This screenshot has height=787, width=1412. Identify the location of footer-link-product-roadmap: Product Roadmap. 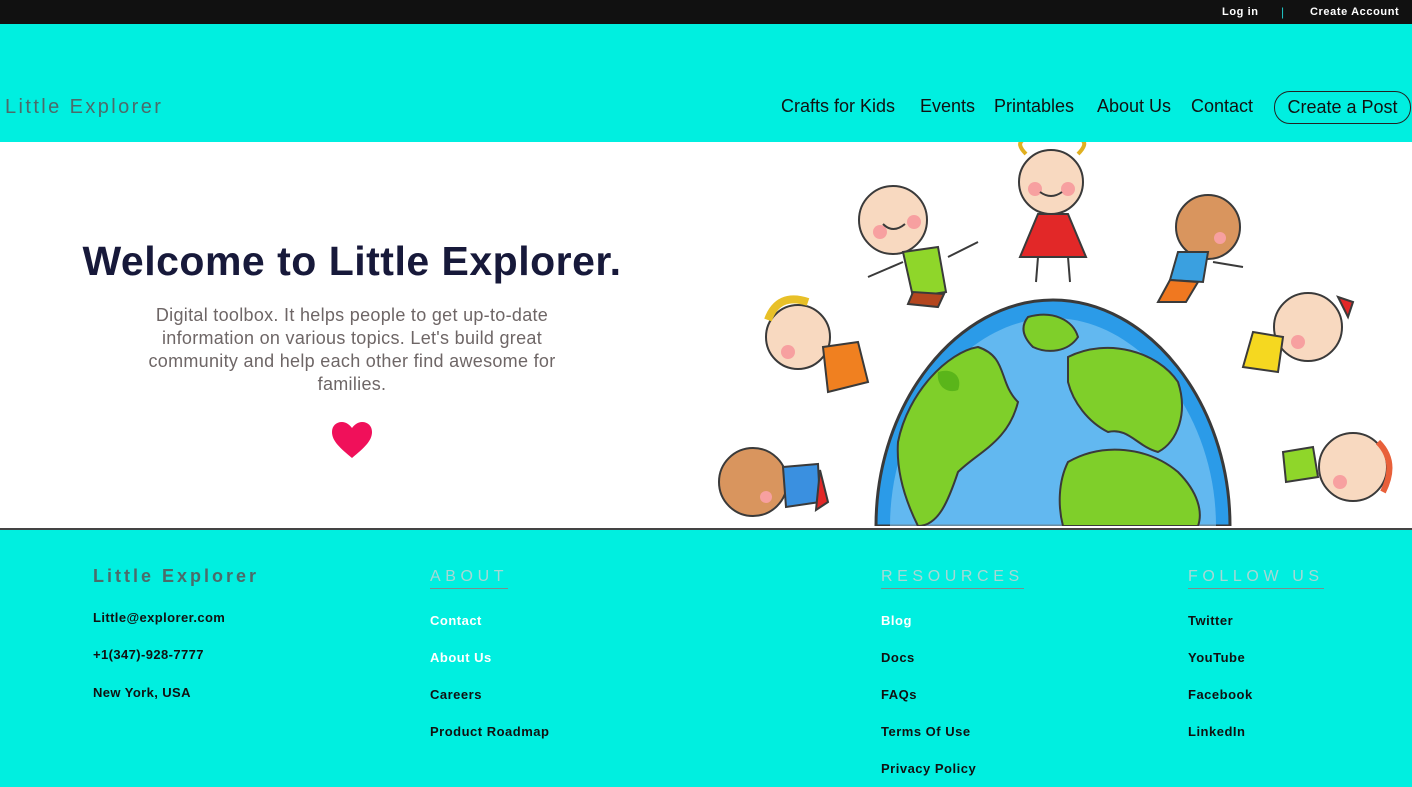
(489, 731).